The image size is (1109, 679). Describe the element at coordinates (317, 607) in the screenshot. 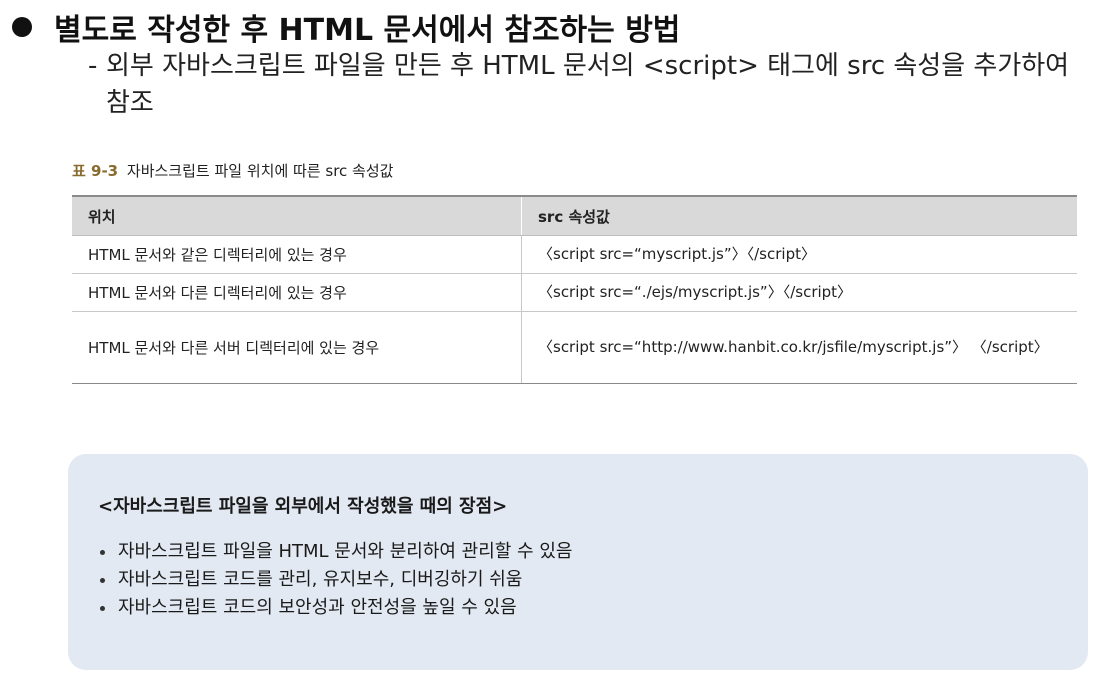

I see `list-item-text: 자바스크립트 코드의 보안성과 안전성을 높일 수 있음` at that location.